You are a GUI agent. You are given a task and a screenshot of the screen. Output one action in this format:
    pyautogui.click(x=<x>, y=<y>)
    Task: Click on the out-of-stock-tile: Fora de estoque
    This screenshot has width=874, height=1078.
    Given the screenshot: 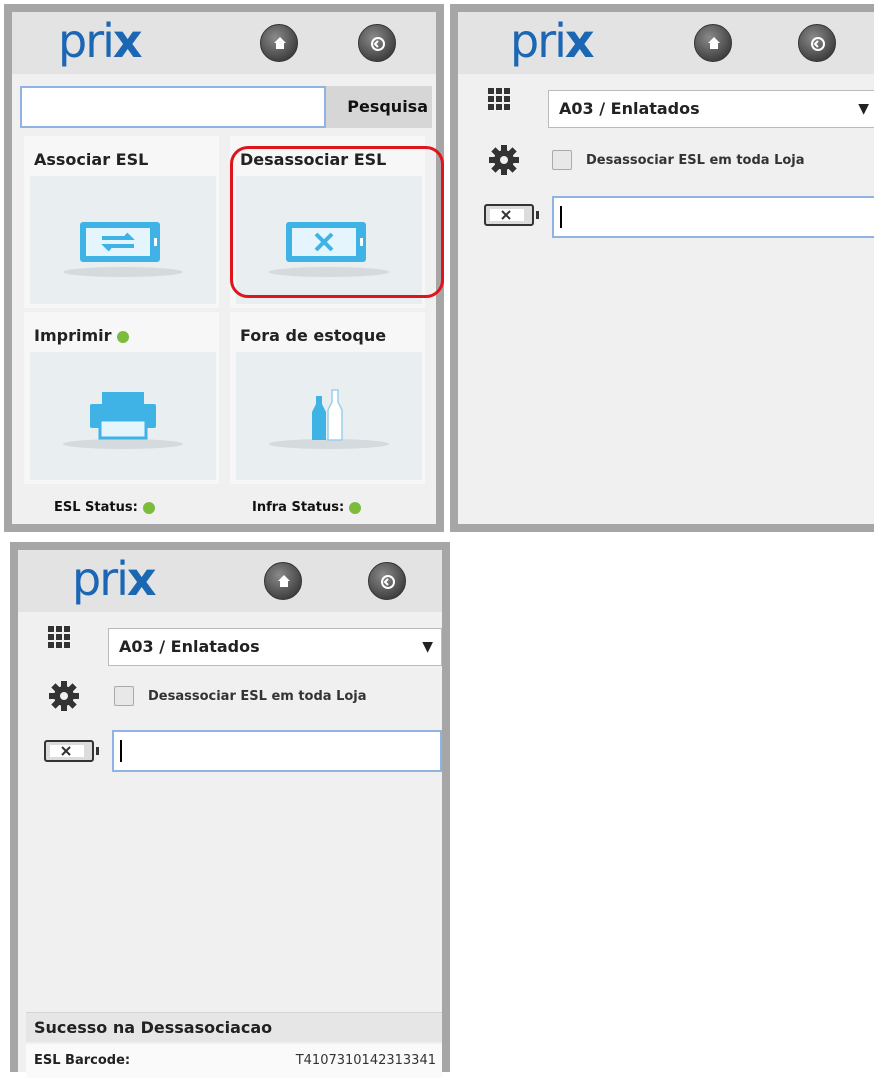 What is the action you would take?
    pyautogui.click(x=327, y=398)
    